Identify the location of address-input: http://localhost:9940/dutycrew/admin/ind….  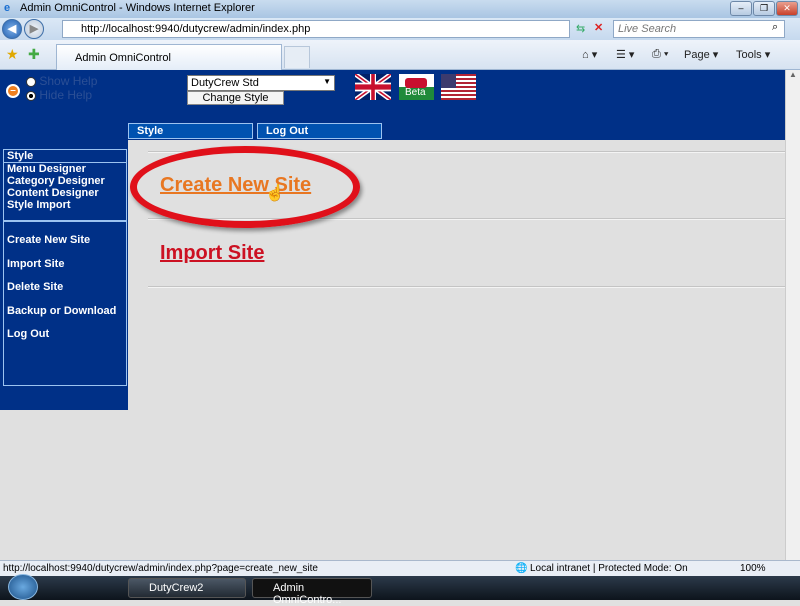
(316, 29).